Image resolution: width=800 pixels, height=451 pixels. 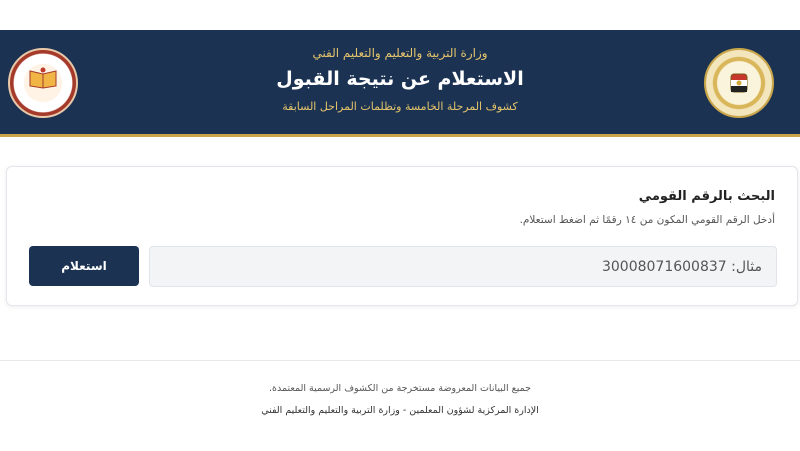 I want to click on teachers-affairs-logo-icon, so click(x=43, y=83).